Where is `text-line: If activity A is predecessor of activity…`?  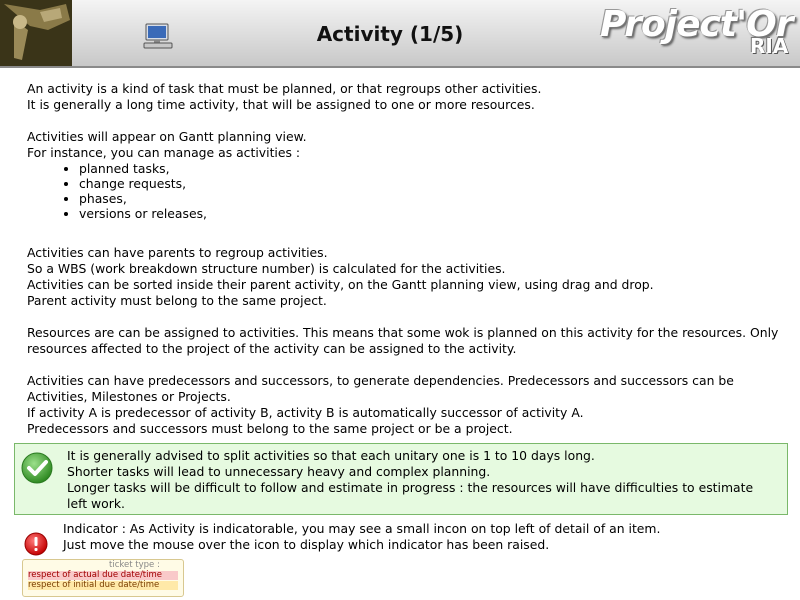 text-line: If activity A is predecessor of activity… is located at coordinates (305, 412).